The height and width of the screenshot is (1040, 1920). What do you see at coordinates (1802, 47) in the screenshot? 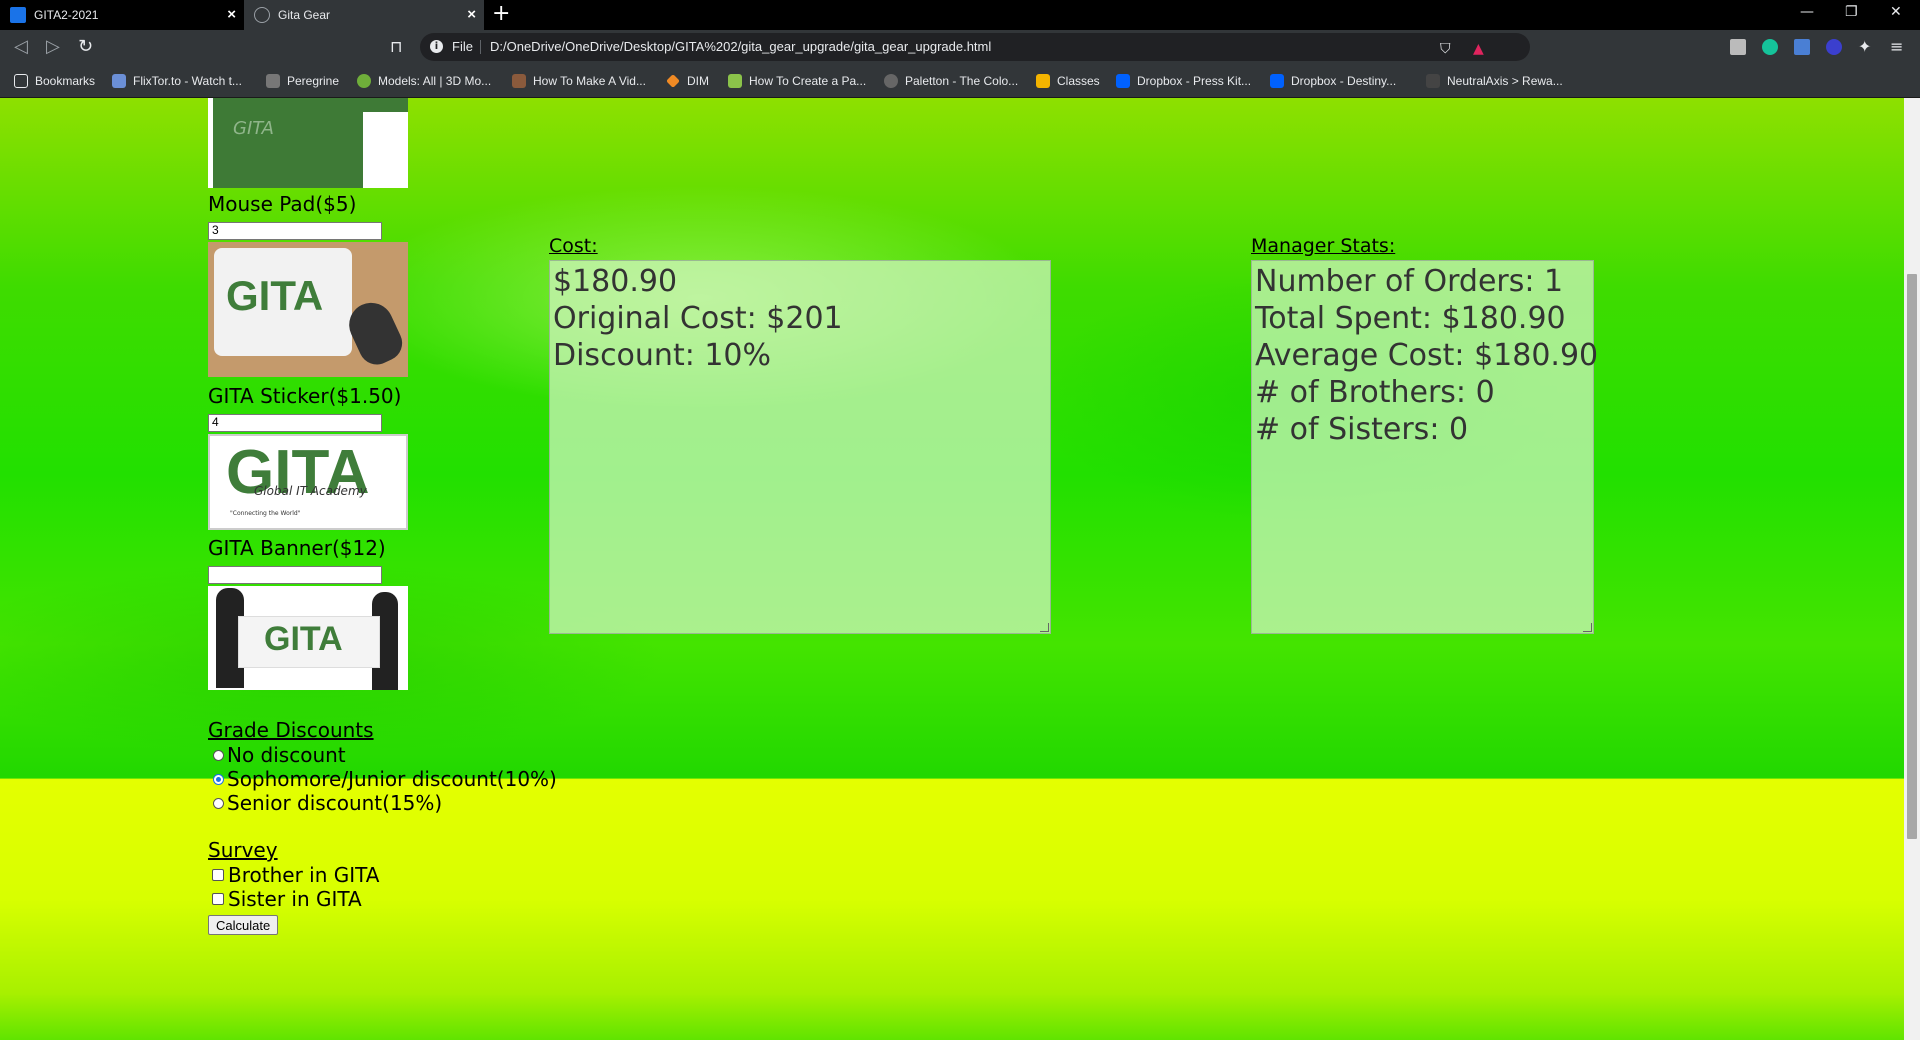
I see `translate-icon` at bounding box center [1802, 47].